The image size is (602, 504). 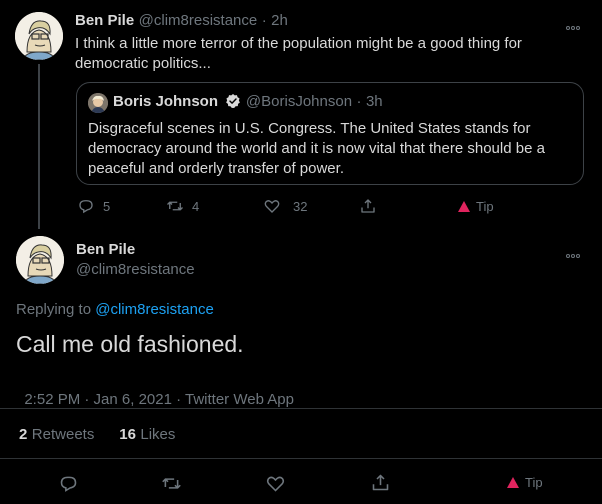 What do you see at coordinates (54, 309) in the screenshot?
I see `replying-to-label: Replying to` at bounding box center [54, 309].